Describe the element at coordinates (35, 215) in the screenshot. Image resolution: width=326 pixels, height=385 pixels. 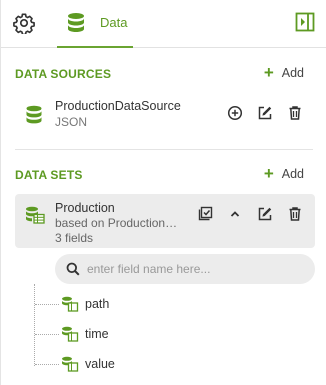
I see `dataset-icon` at that location.